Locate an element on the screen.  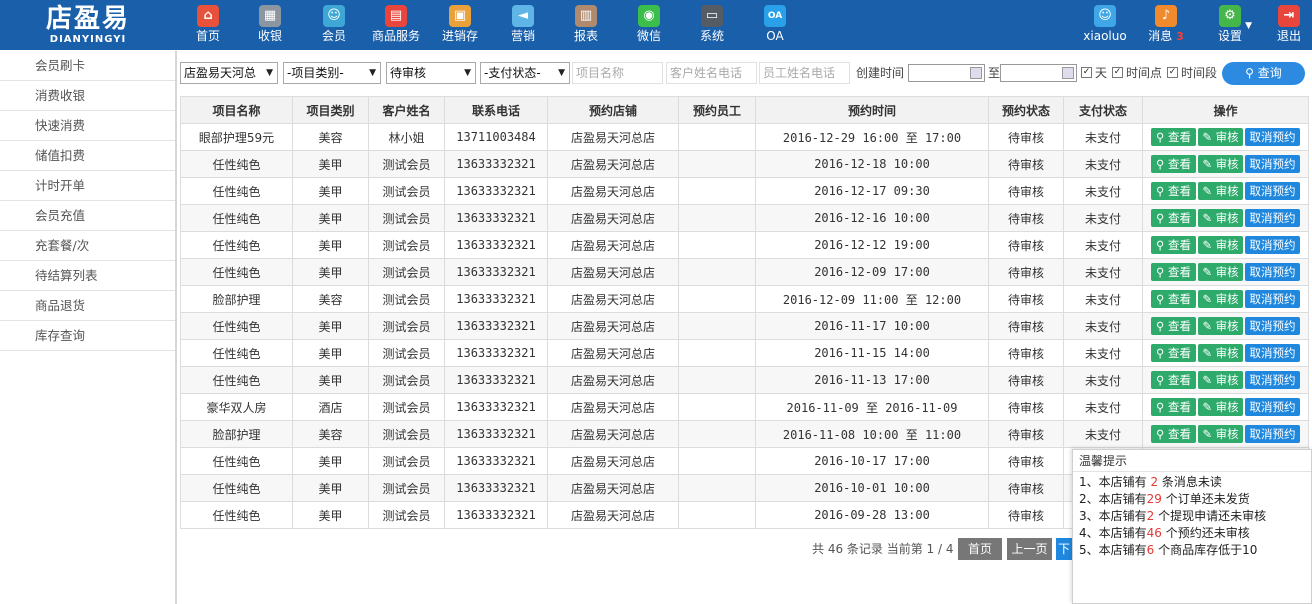
sidebar-item: 会员刷卡 is located at coordinates (87, 66).